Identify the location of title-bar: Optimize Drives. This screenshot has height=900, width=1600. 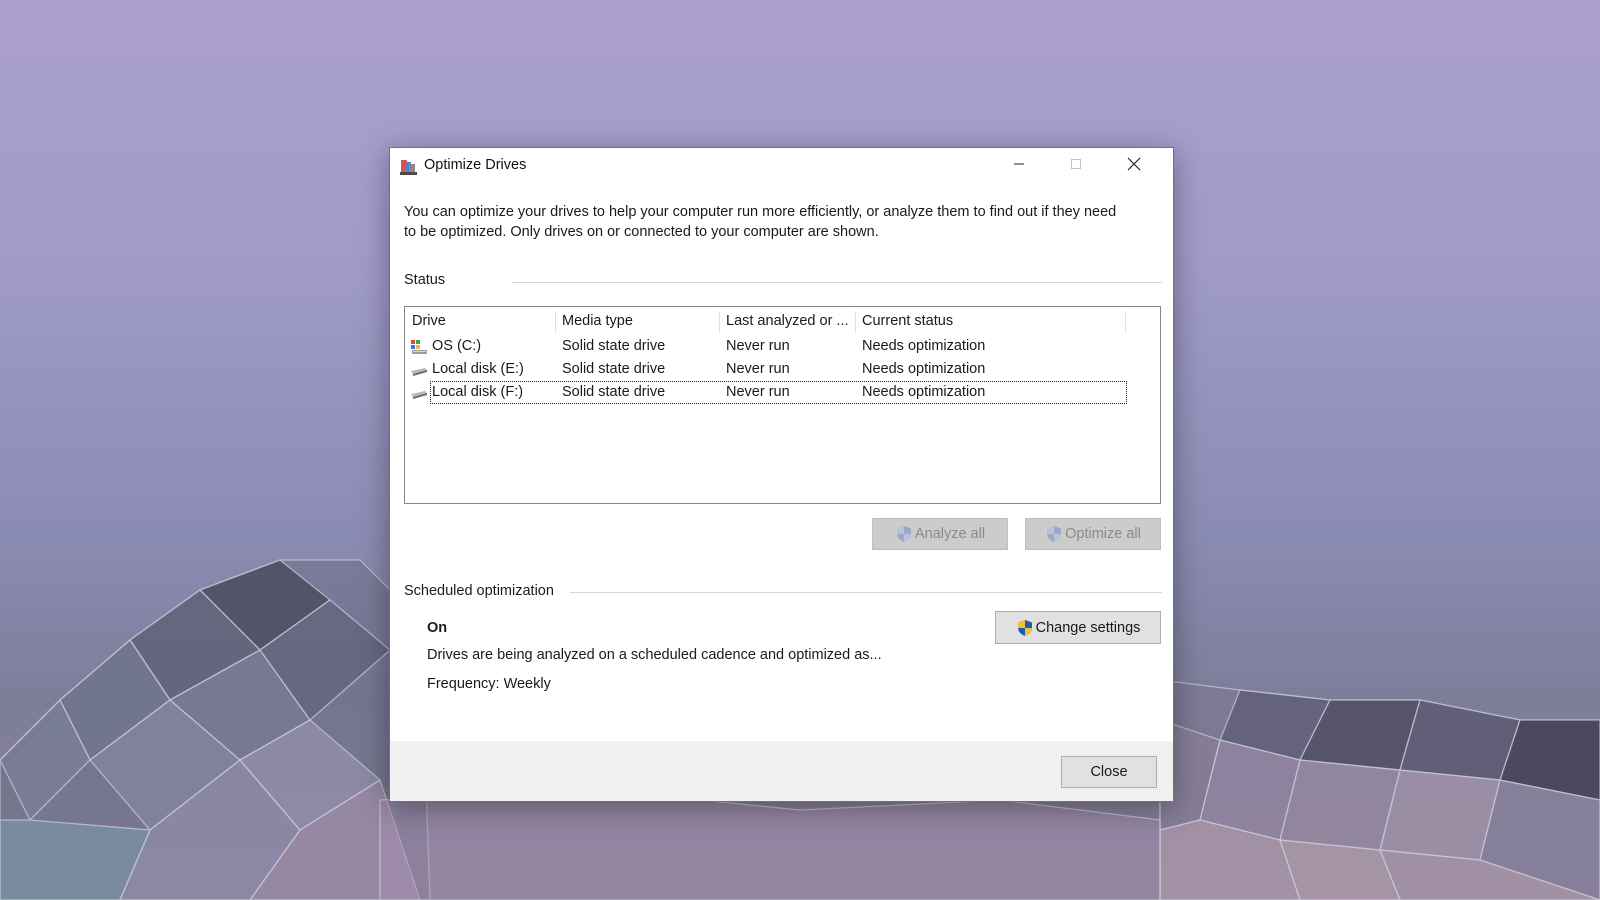
(781, 166).